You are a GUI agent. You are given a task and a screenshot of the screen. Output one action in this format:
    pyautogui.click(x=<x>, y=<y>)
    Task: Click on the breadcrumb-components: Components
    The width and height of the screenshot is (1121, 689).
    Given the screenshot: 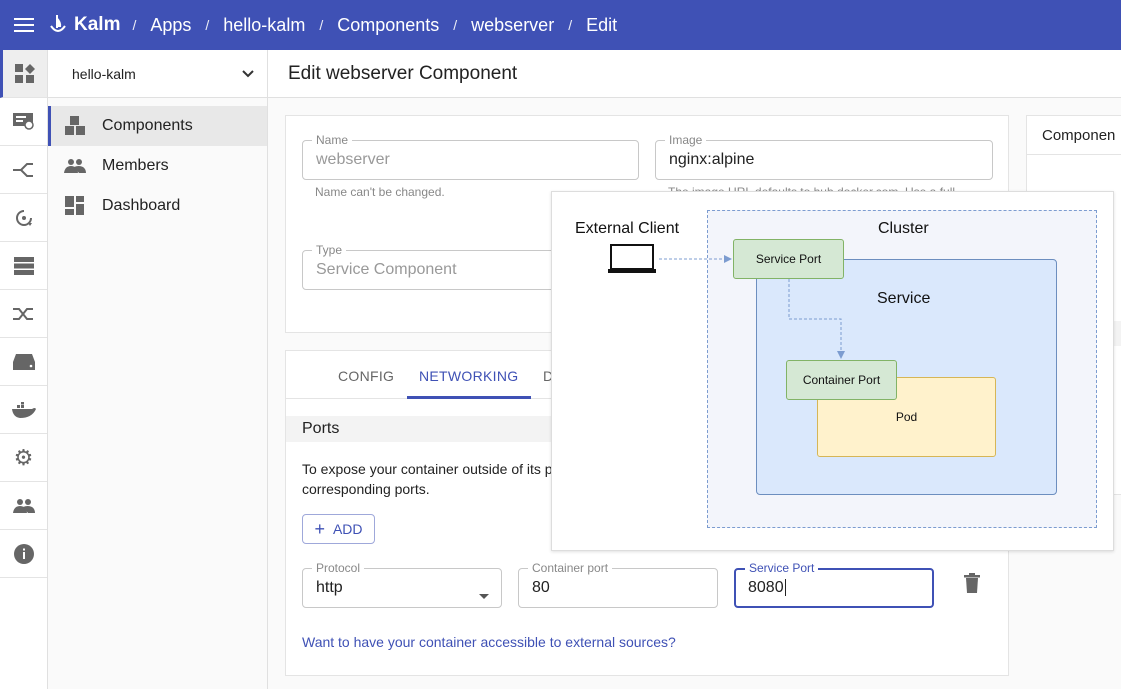 What is the action you would take?
    pyautogui.click(x=388, y=25)
    